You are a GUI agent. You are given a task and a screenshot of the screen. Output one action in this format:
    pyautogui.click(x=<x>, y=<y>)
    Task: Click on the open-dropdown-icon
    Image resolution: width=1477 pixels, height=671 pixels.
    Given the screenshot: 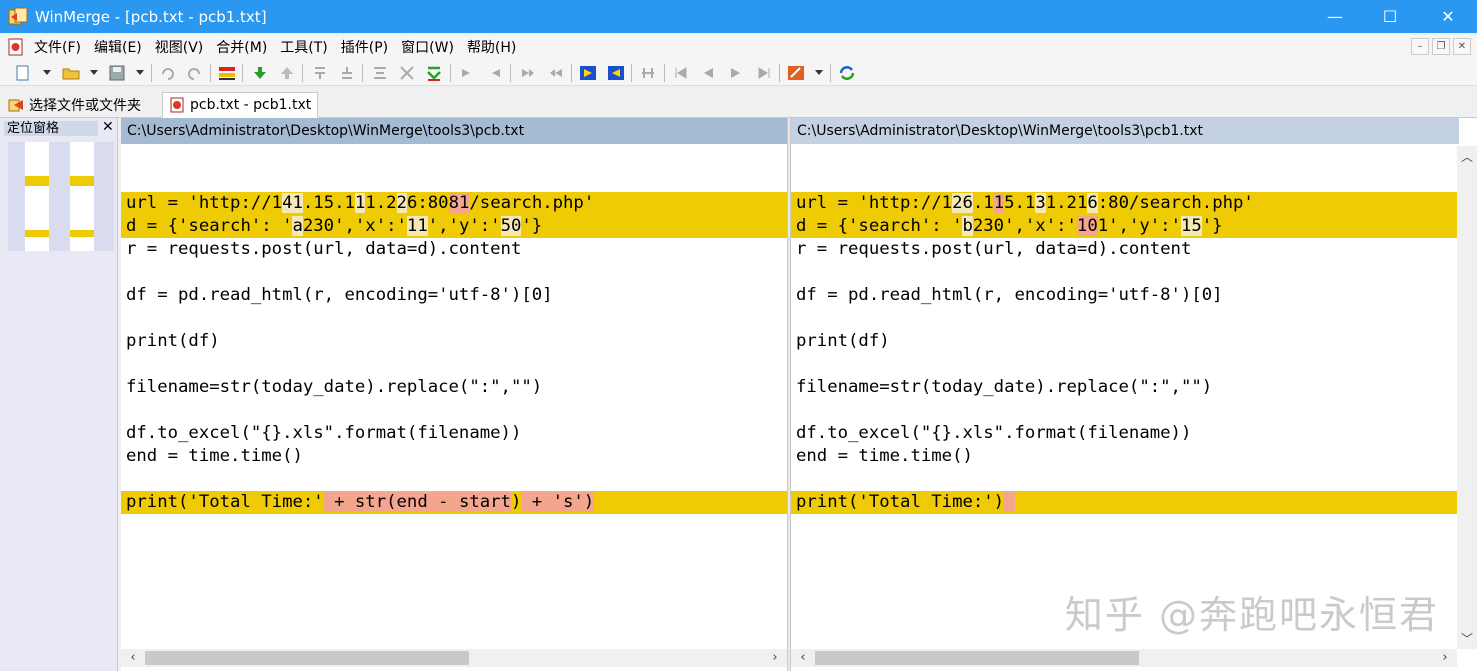 What is the action you would take?
    pyautogui.click(x=94, y=72)
    